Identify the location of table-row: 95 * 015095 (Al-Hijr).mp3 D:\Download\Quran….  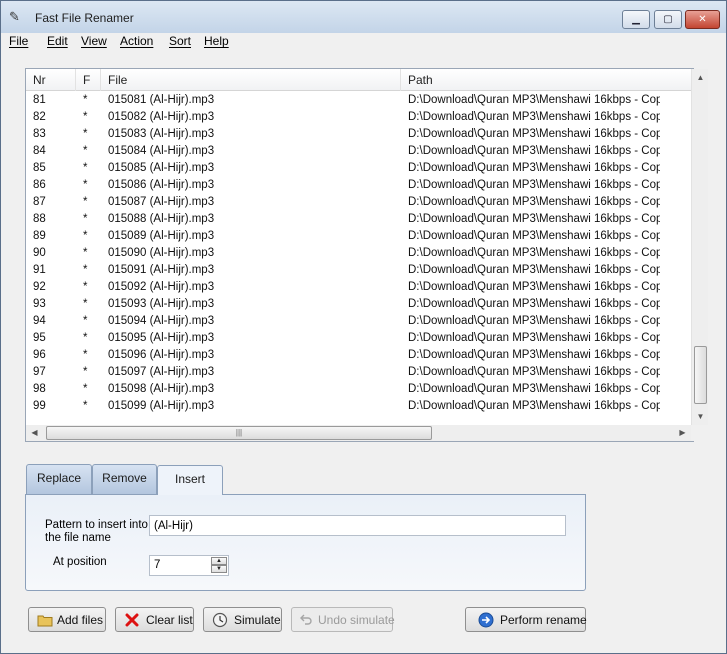
(359, 338).